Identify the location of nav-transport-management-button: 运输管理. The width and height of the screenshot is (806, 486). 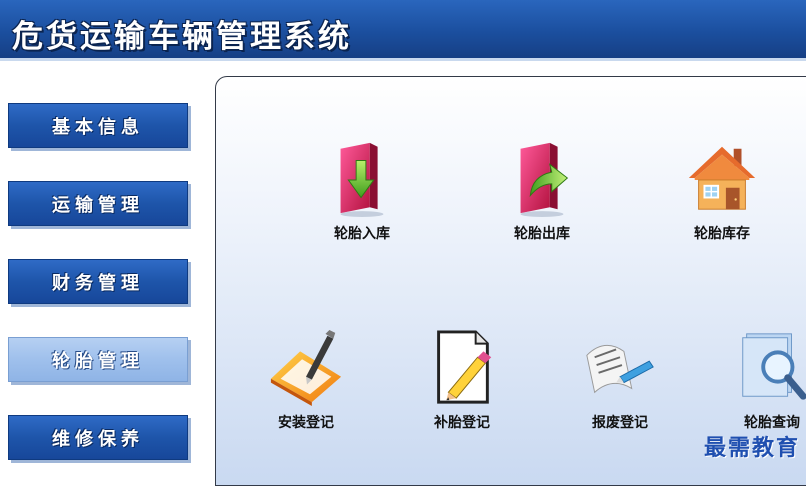
(98, 203).